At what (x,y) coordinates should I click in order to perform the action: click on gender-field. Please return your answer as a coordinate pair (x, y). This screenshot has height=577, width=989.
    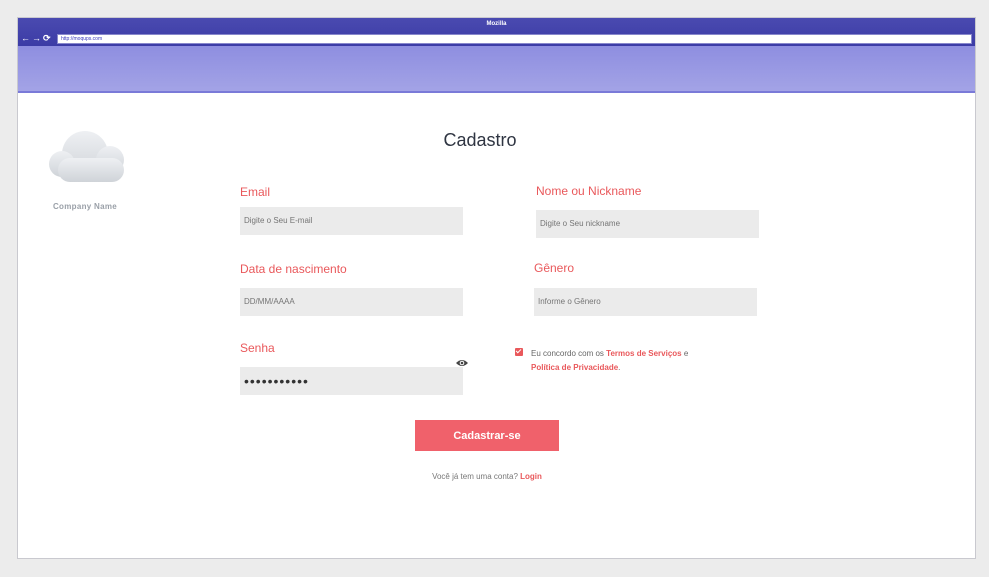
    Looking at the image, I should click on (645, 302).